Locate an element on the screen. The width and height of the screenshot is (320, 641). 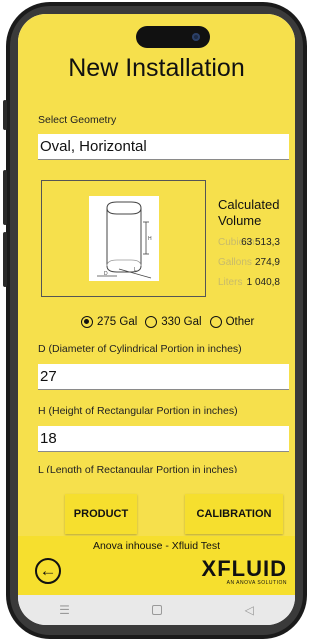
xfluid-logo: XFLUID AN ANOVA SOLUTION is located at coordinates (244, 571).